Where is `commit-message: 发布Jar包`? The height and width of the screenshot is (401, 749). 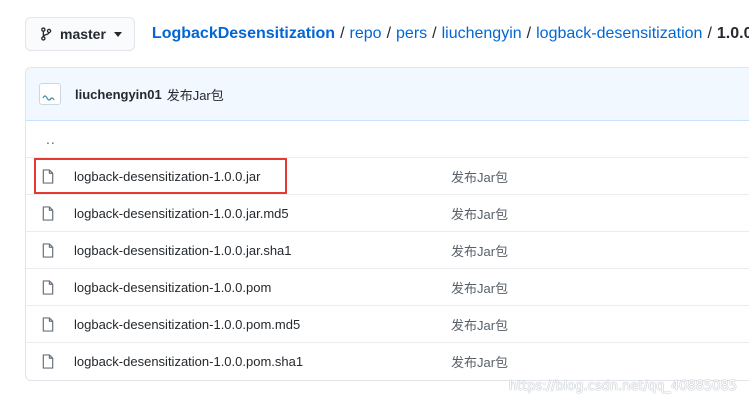
commit-message: 发布Jar包 is located at coordinates (195, 94).